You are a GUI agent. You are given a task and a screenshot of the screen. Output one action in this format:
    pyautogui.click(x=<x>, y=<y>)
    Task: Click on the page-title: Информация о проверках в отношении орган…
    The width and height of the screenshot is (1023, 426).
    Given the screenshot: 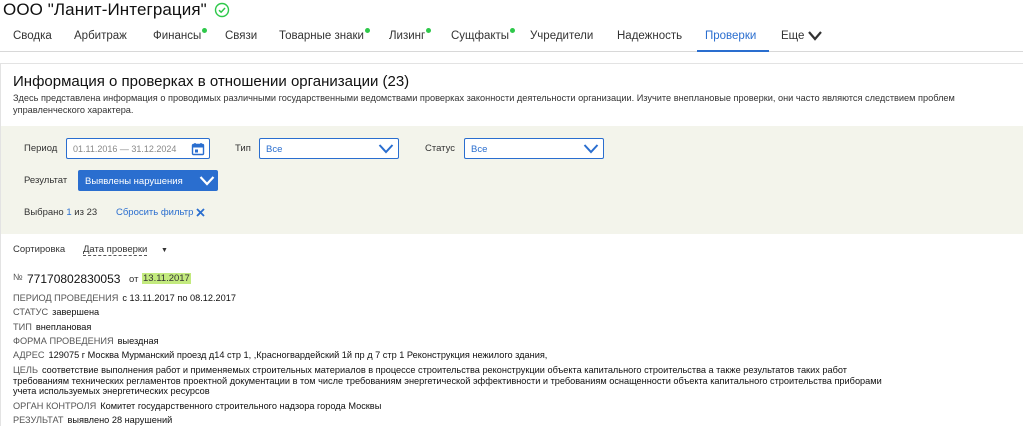 What is the action you would take?
    pyautogui.click(x=211, y=81)
    